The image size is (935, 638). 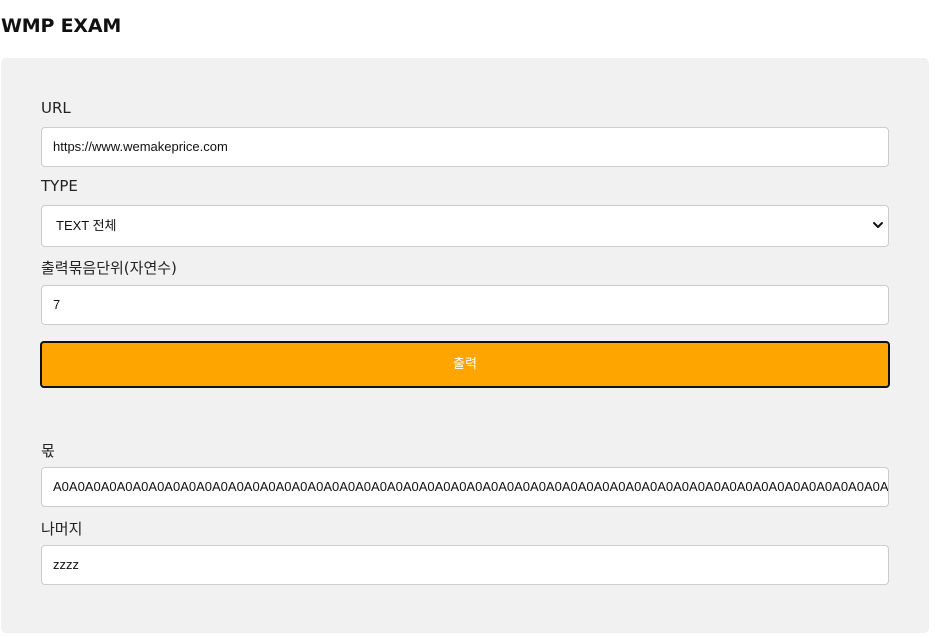 What do you see at coordinates (56, 108) in the screenshot?
I see `url-label: URL` at bounding box center [56, 108].